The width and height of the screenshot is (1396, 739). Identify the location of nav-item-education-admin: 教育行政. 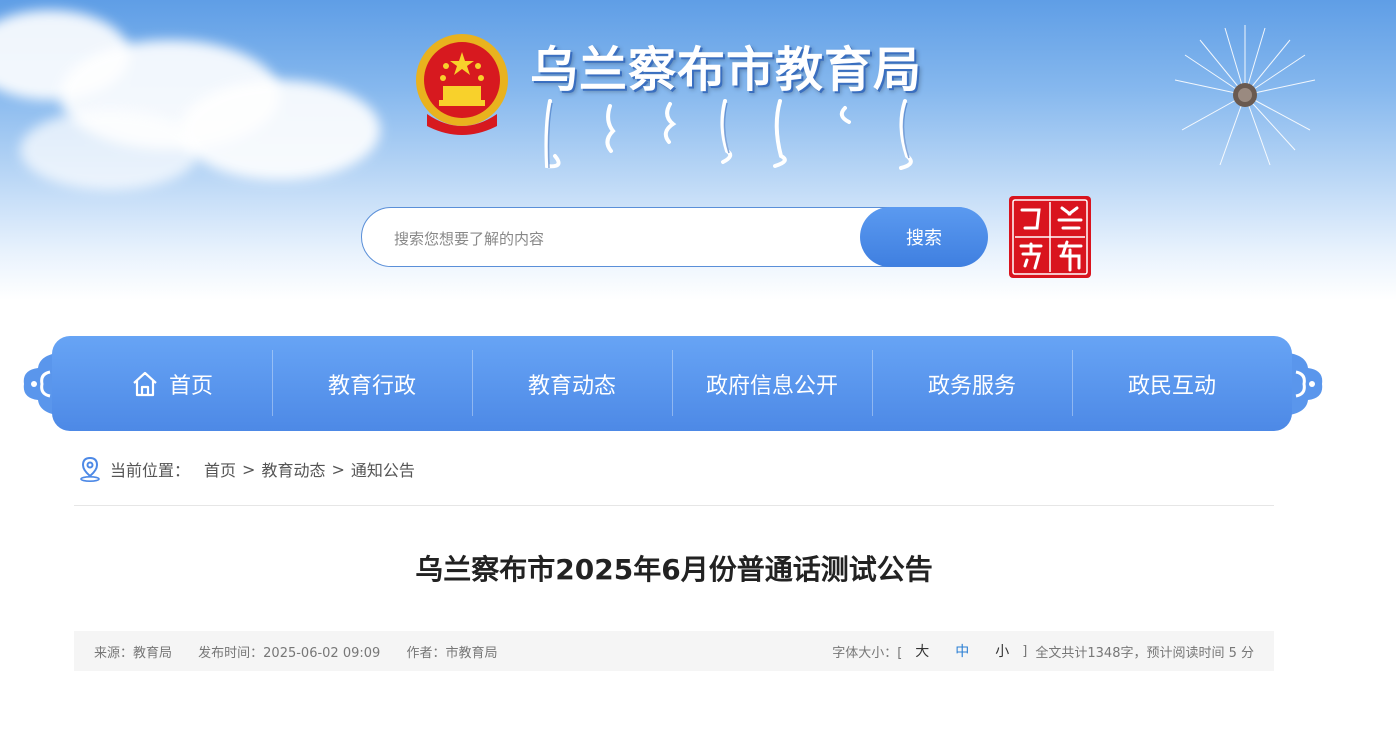
(372, 383).